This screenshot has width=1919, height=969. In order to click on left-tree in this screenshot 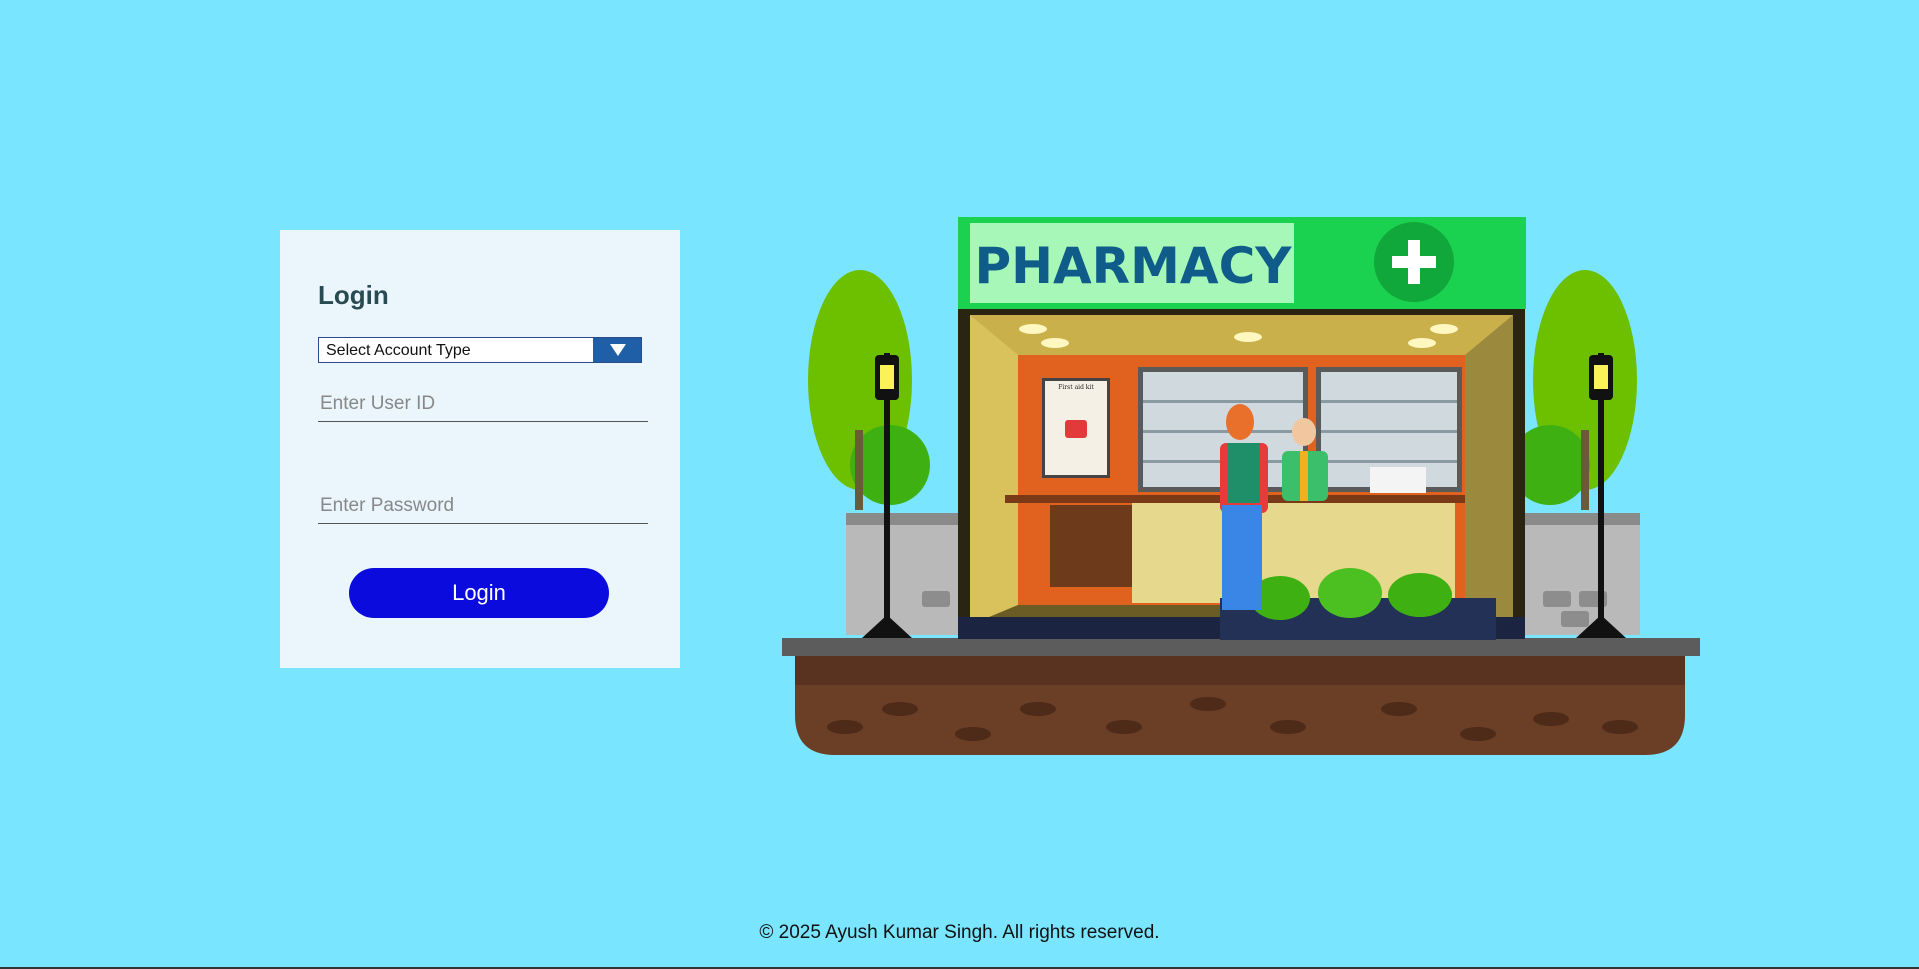, I will do `click(869, 390)`.